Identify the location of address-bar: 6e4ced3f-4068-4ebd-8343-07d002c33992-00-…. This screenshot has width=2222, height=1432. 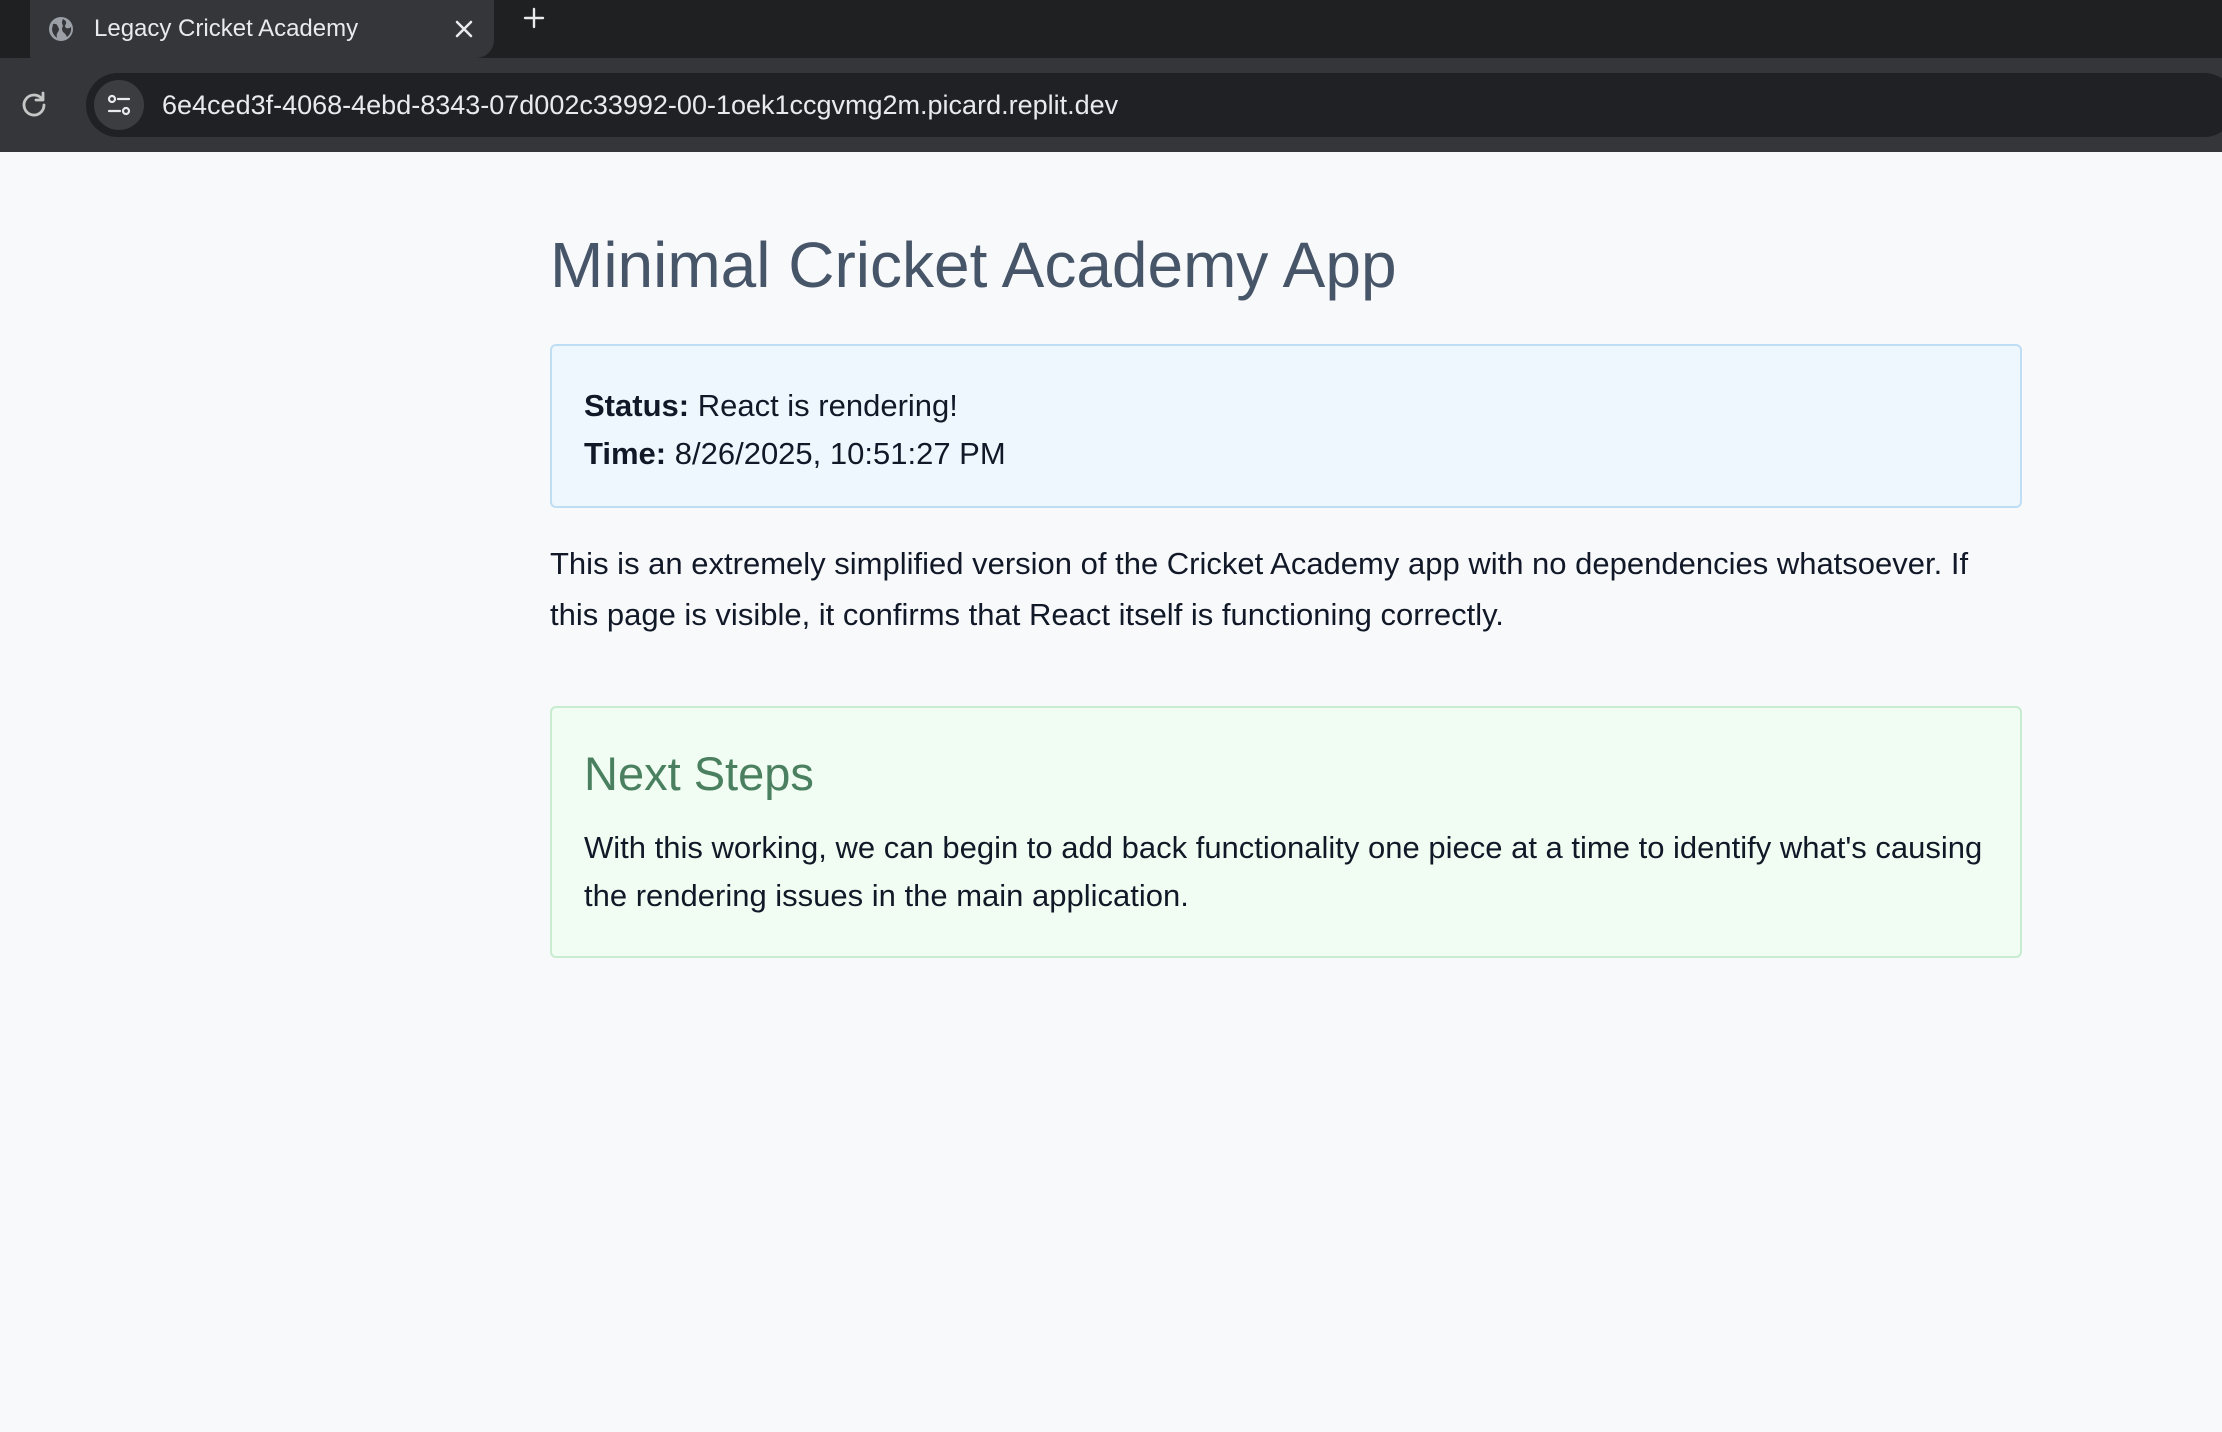
(1154, 105).